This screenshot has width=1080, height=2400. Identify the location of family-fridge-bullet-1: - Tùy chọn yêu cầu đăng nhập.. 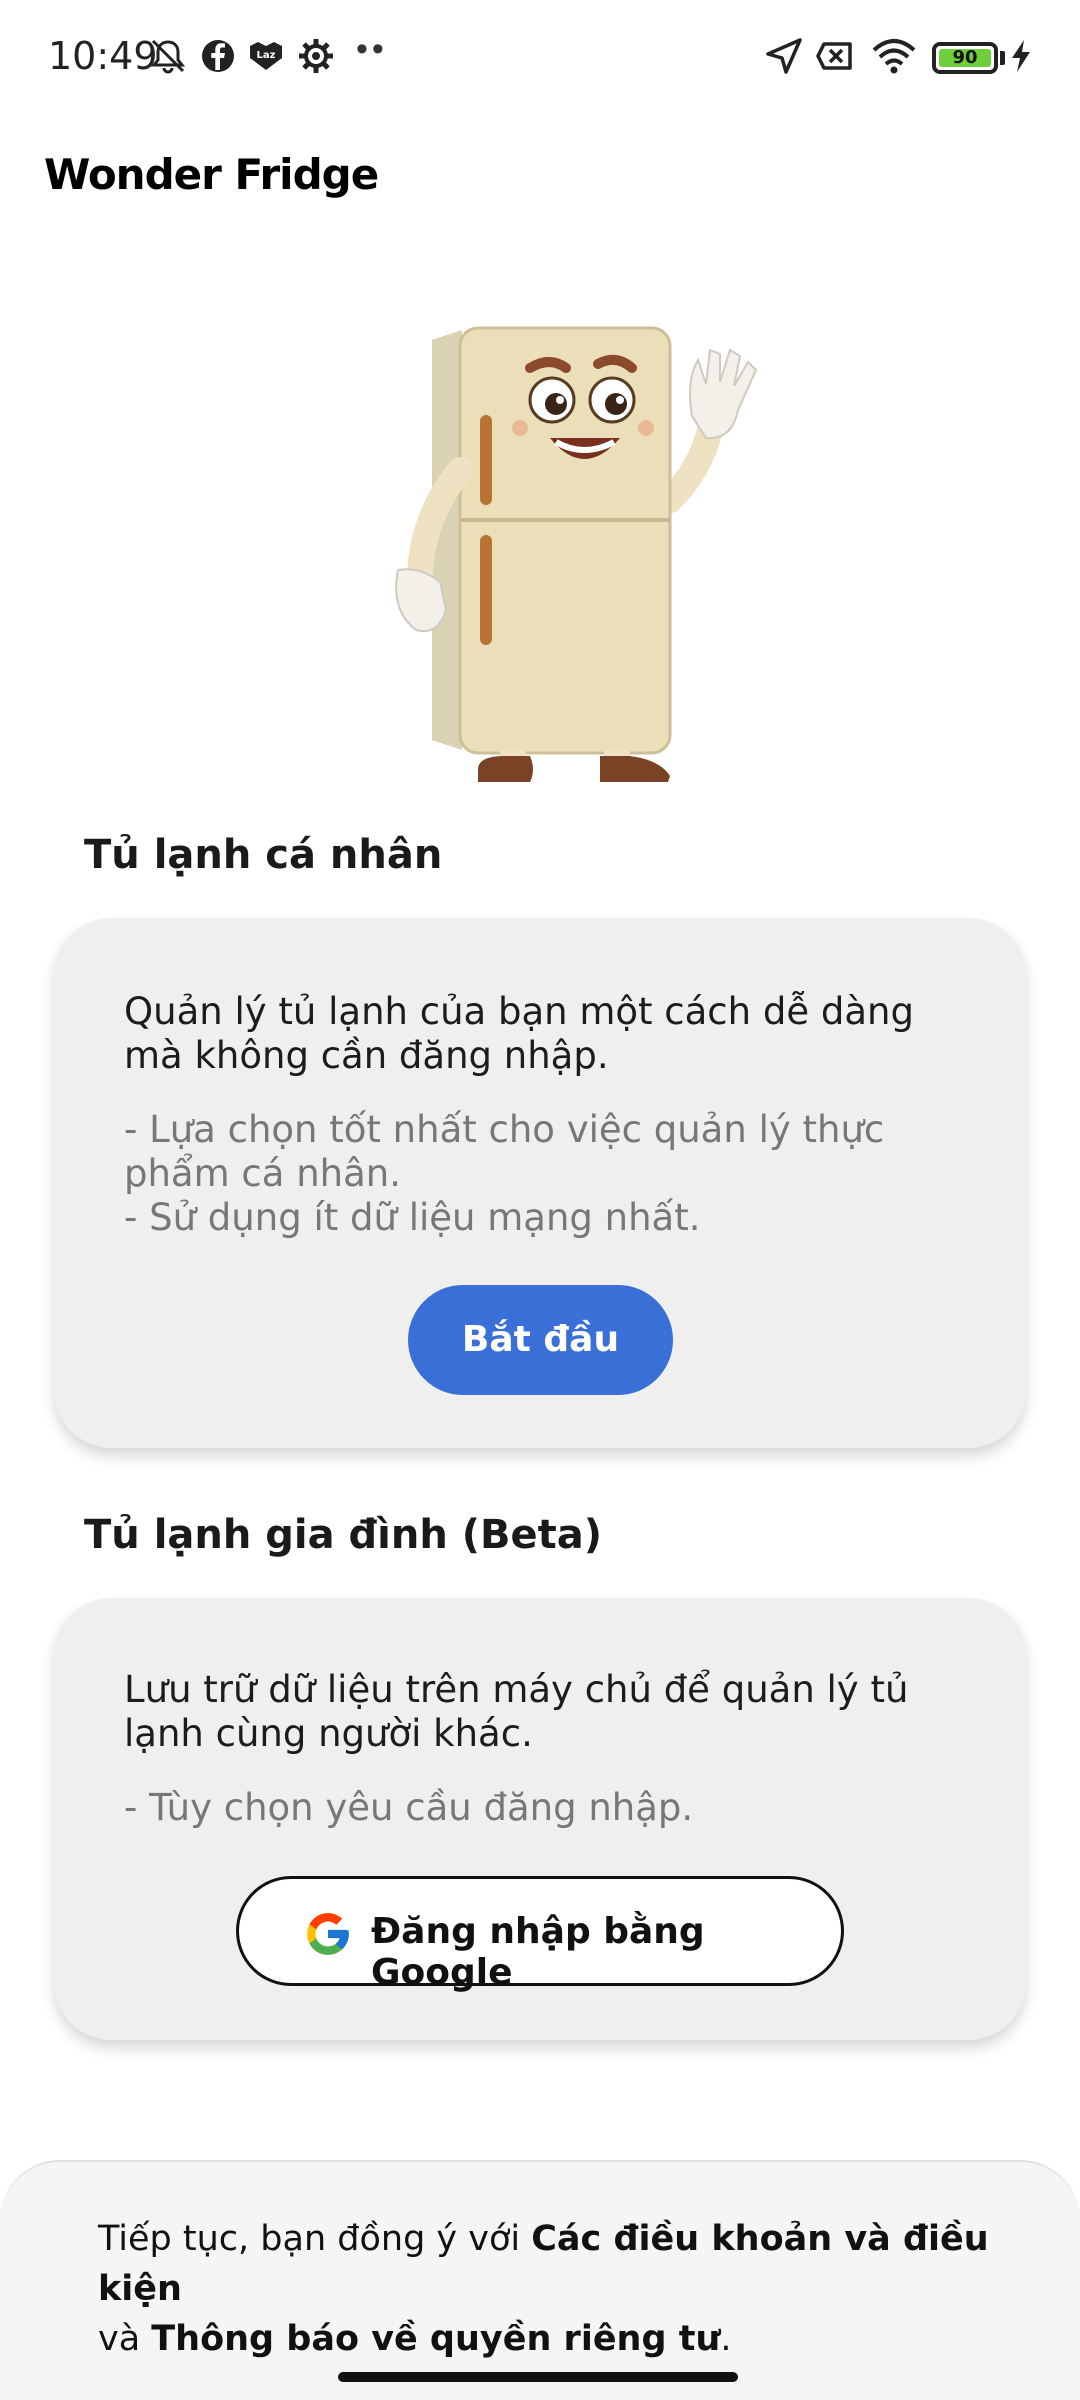
(409, 1807).